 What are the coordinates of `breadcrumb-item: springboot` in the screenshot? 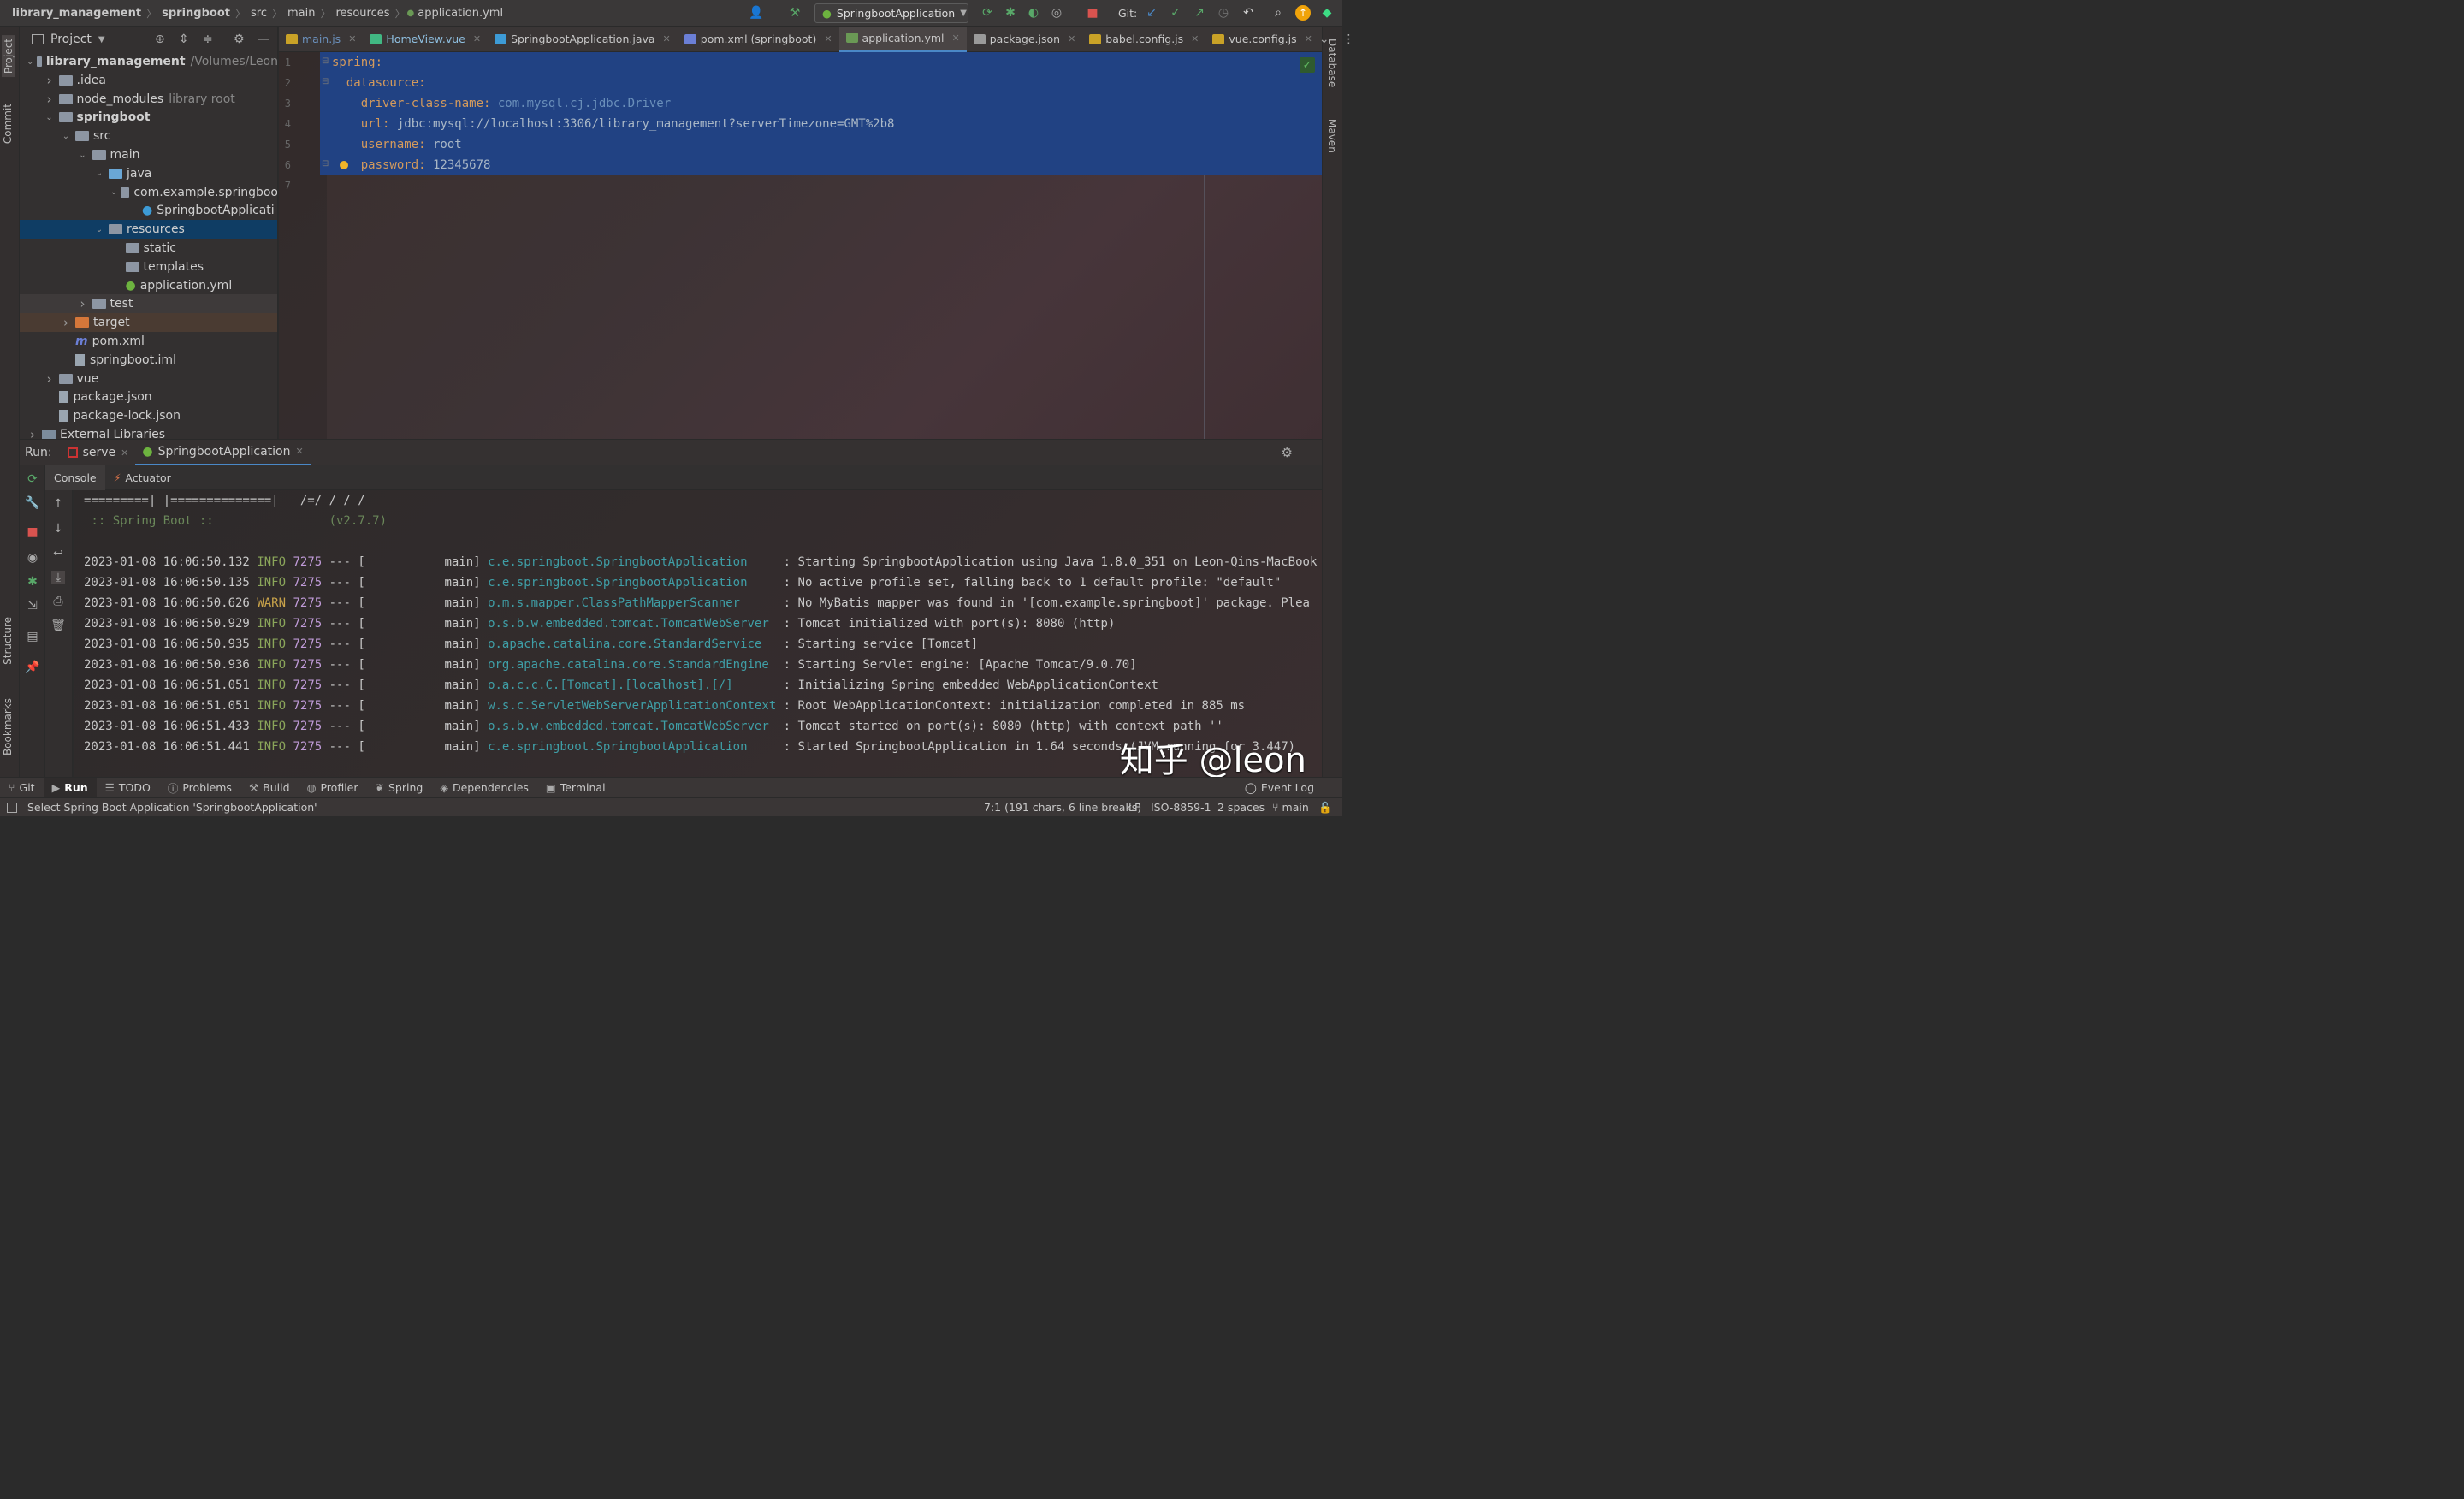 It's located at (196, 14).